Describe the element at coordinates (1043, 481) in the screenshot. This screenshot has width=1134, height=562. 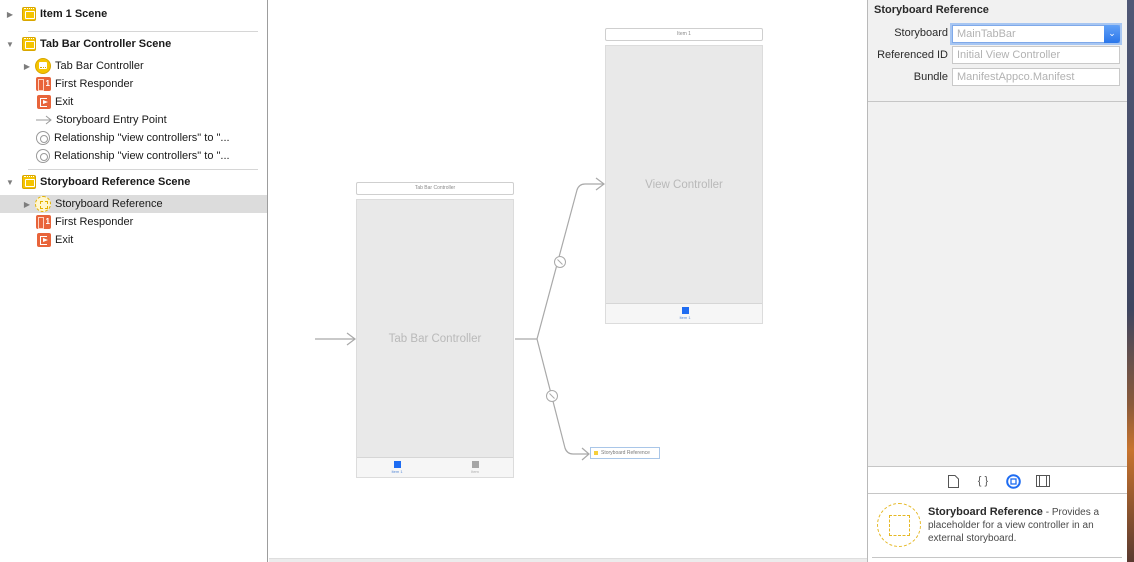
I see `media-library-icon` at that location.